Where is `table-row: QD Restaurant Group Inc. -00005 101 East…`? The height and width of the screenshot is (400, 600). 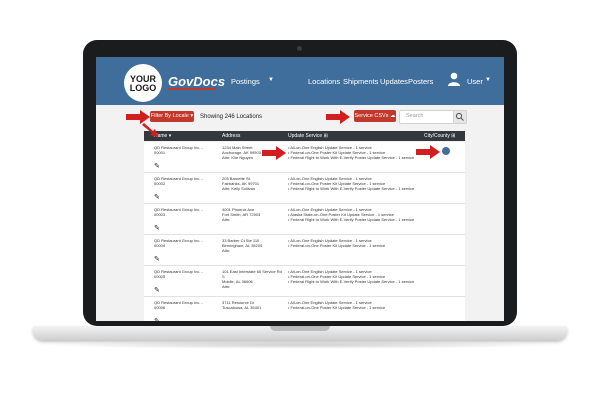
table-row: QD Restaurant Group Inc. -00005 101 East… is located at coordinates (304, 281).